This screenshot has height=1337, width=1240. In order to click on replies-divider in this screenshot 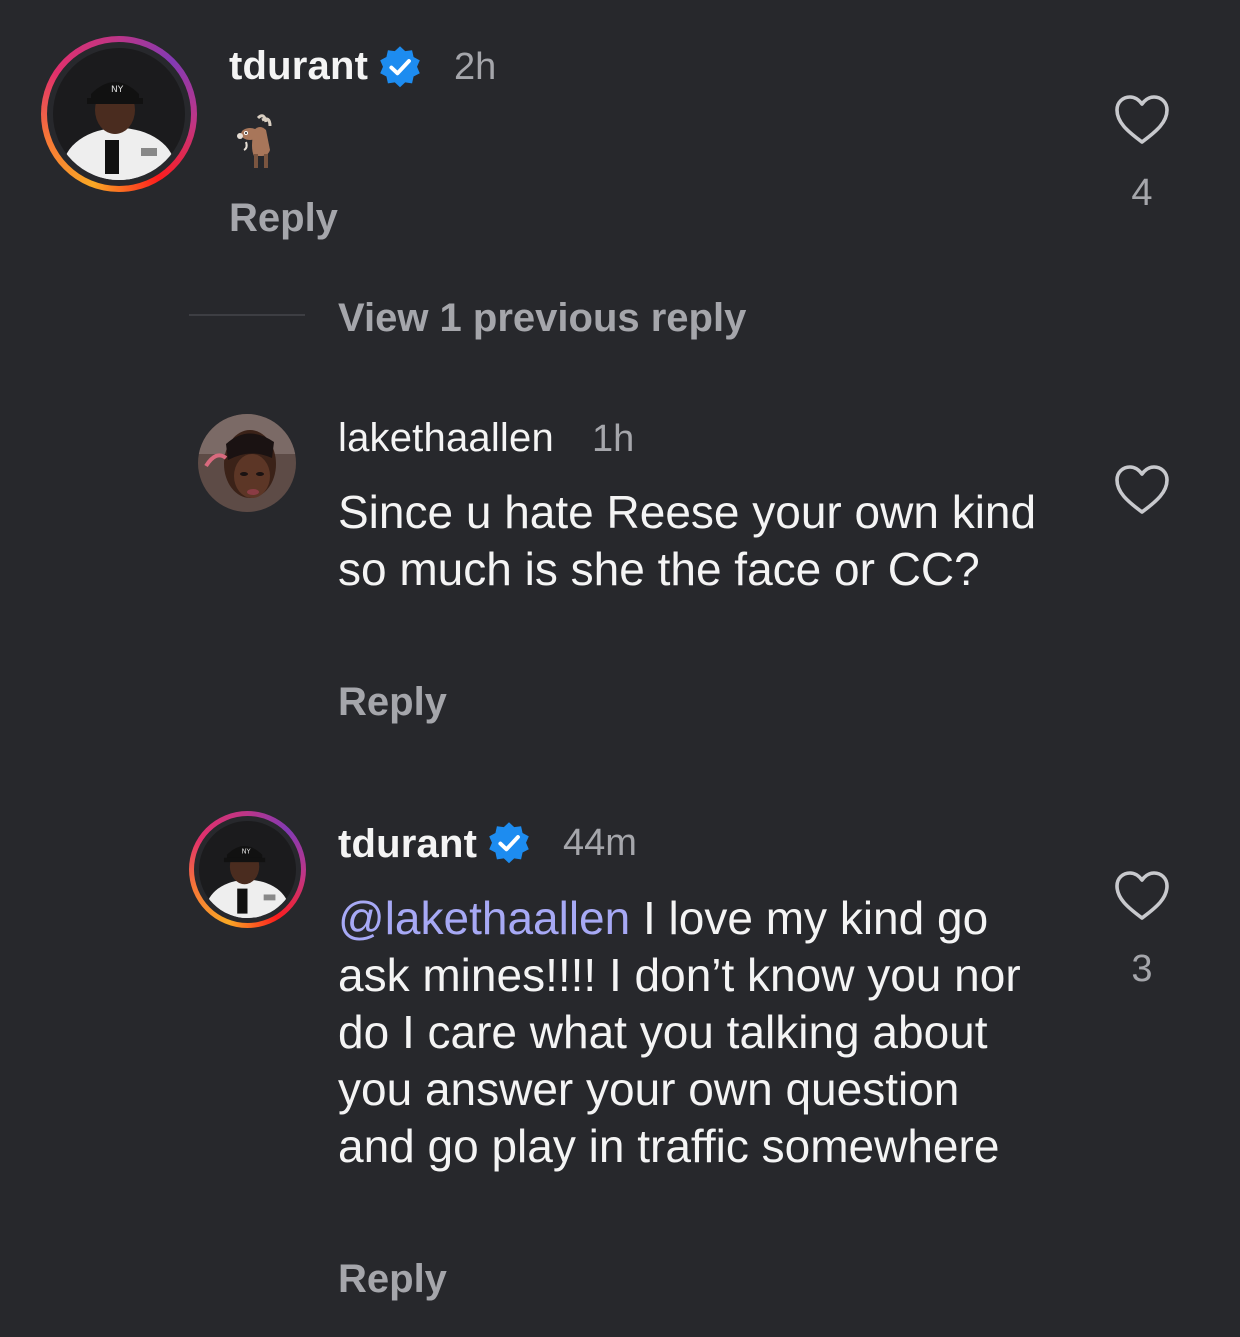, I will do `click(247, 315)`.